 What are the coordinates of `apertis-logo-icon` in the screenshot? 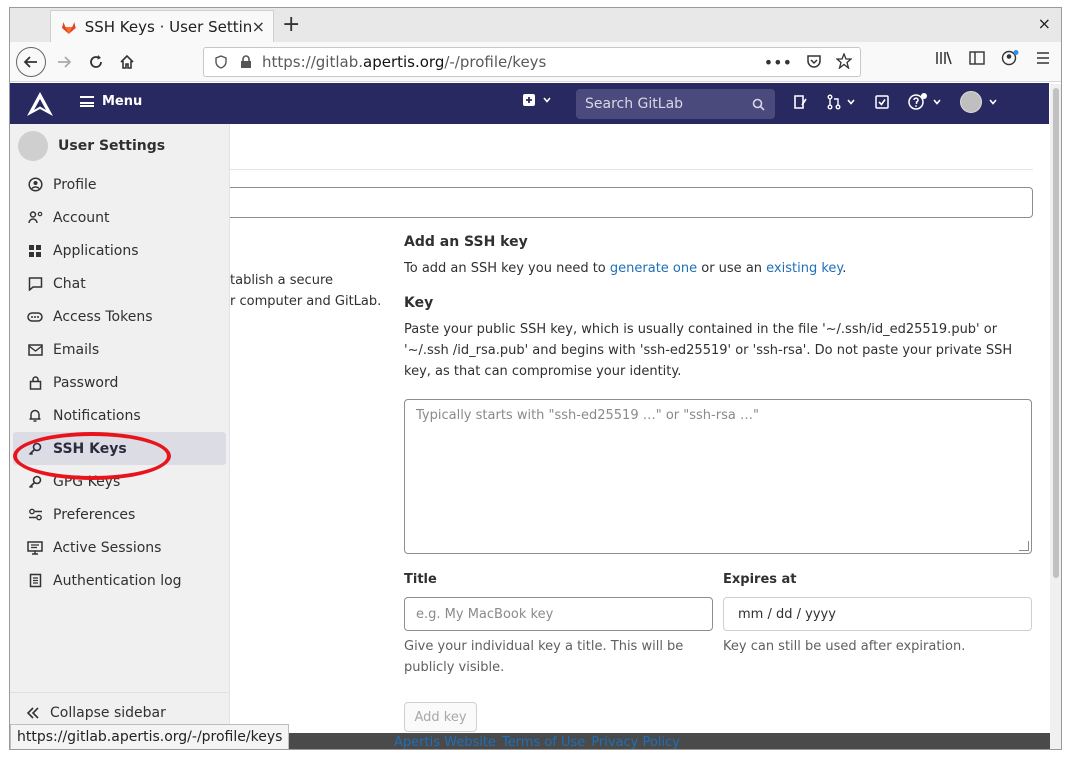 It's located at (40, 104).